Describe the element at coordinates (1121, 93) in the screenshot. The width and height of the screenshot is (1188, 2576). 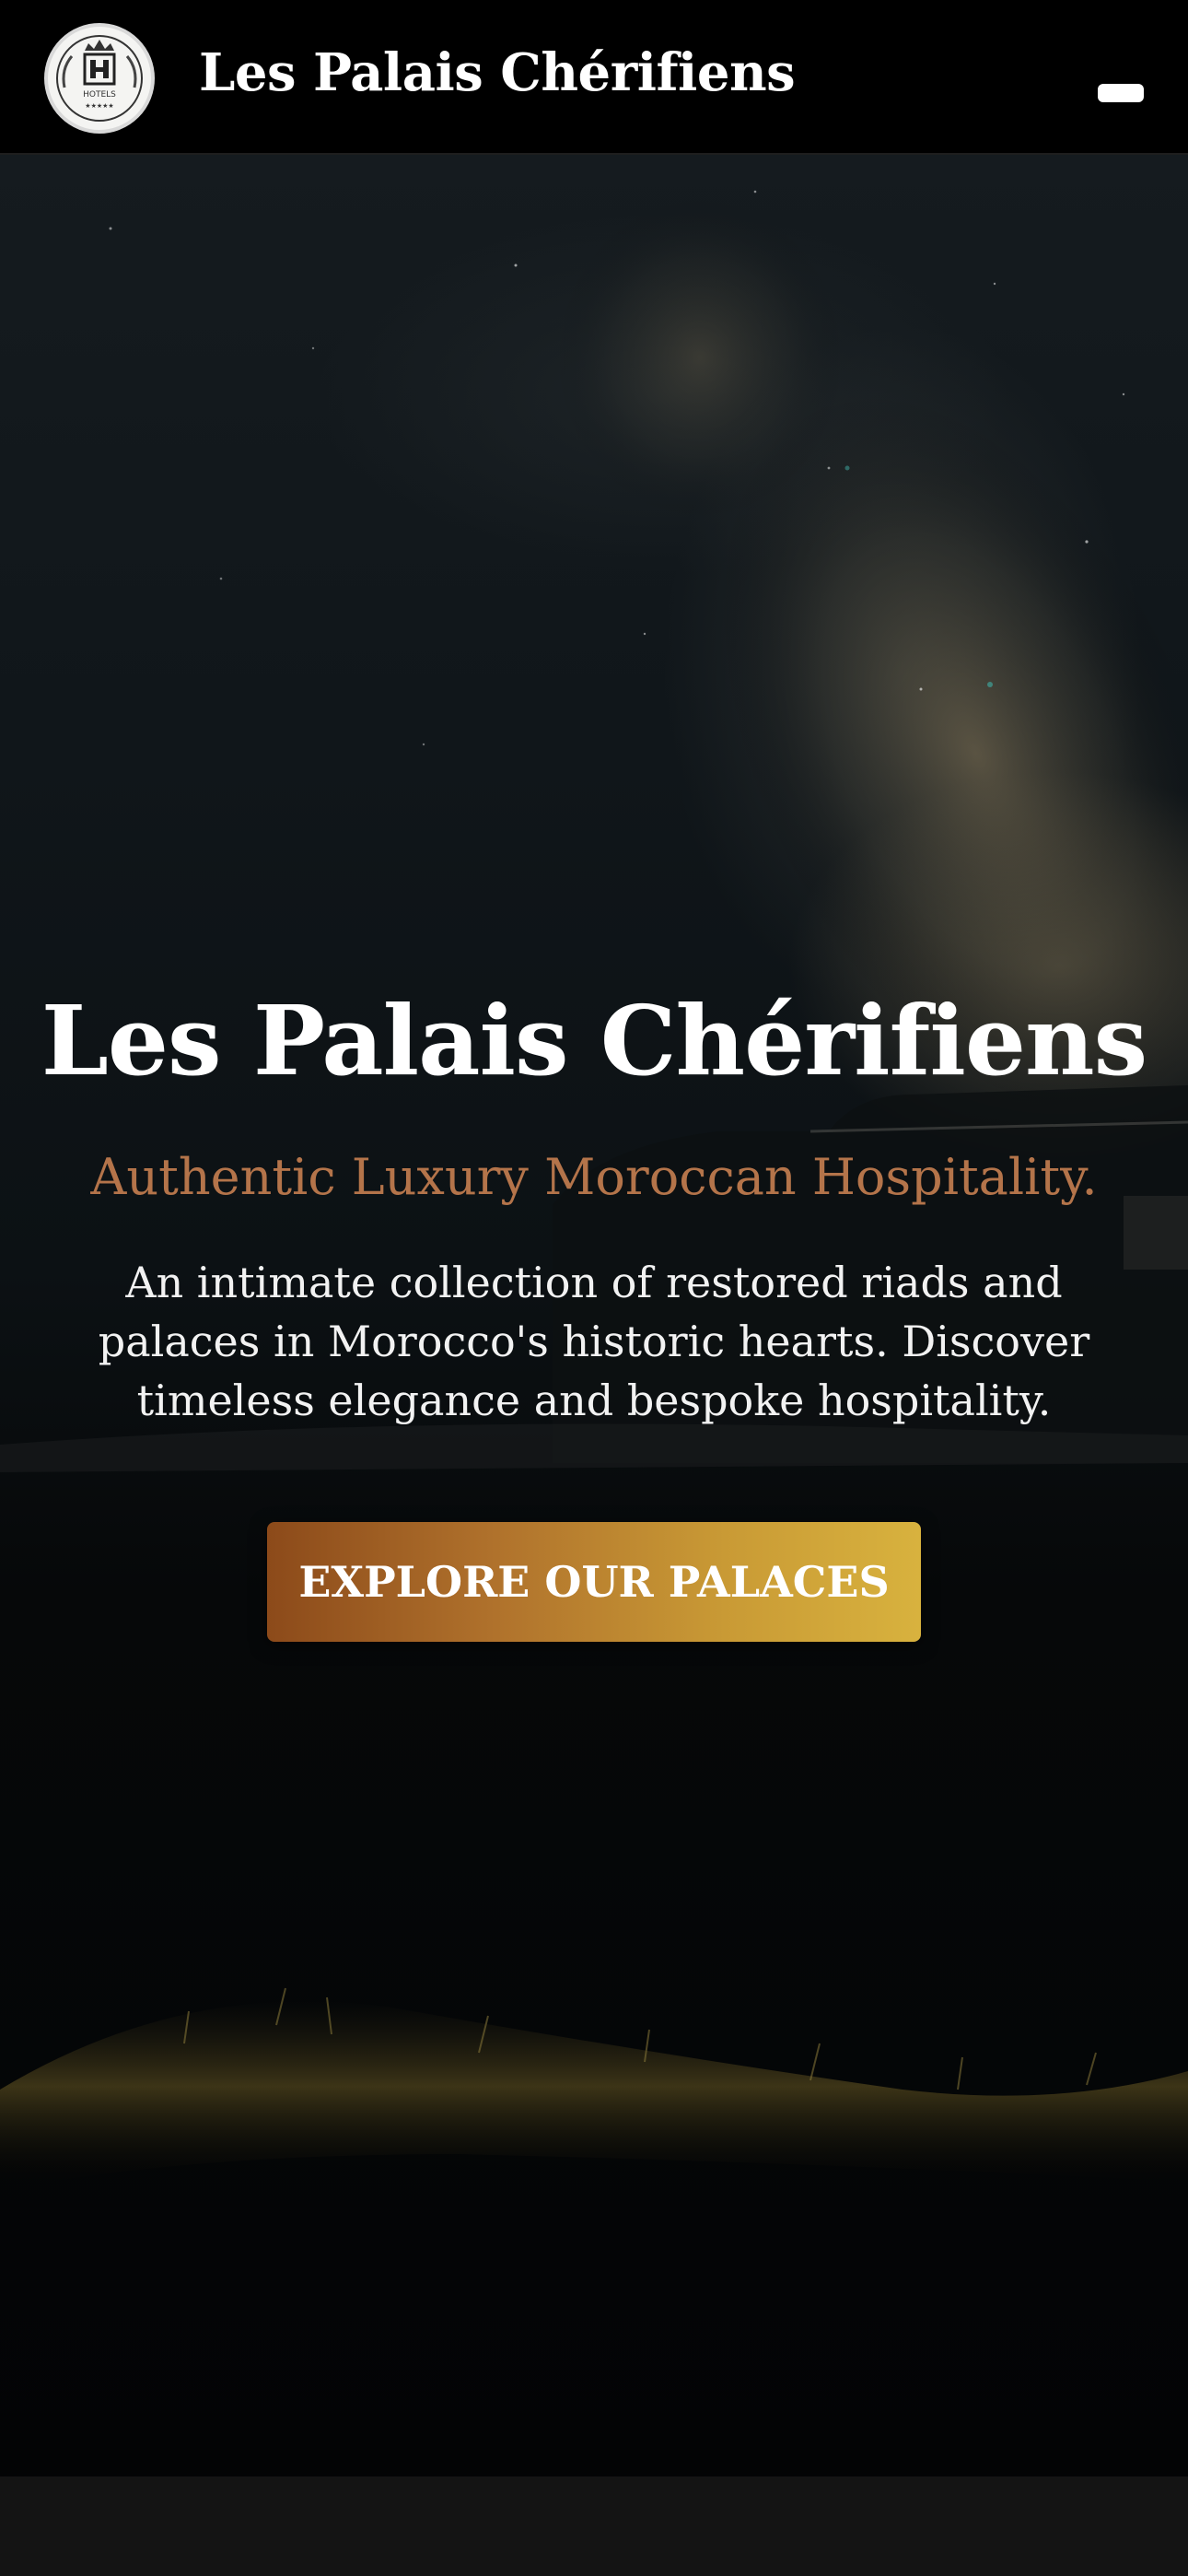
I see `hamburger-icon` at that location.